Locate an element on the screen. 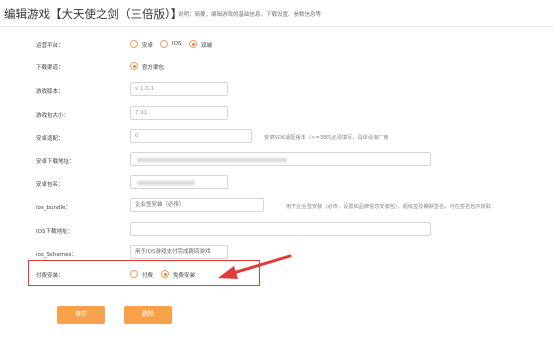 The height and width of the screenshot is (345, 554). ios-download-url-label: IOS下载地址： is located at coordinates (54, 232).